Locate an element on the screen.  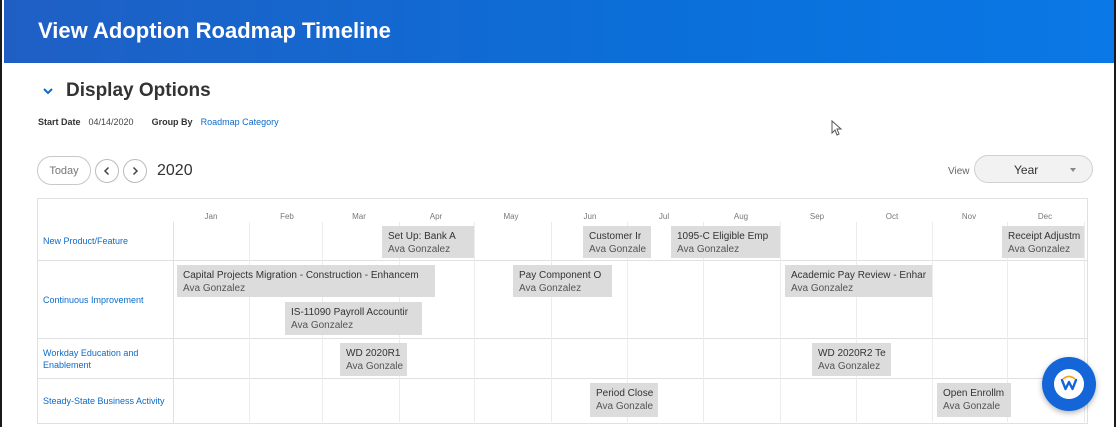
mouse-cursor-icon is located at coordinates (837, 127).